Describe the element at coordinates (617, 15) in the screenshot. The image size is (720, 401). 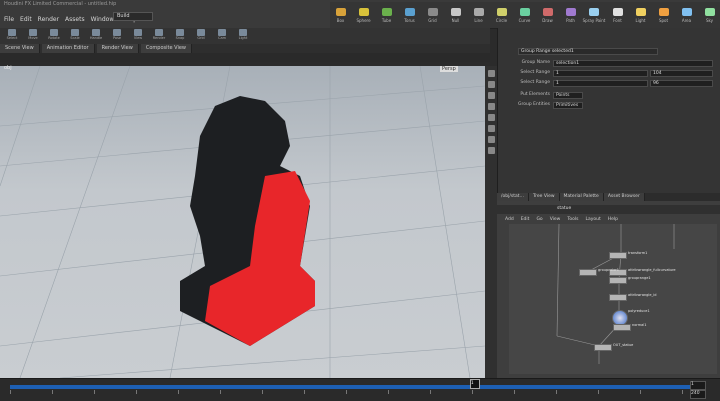
I see `shelf-tool-font: Font` at that location.